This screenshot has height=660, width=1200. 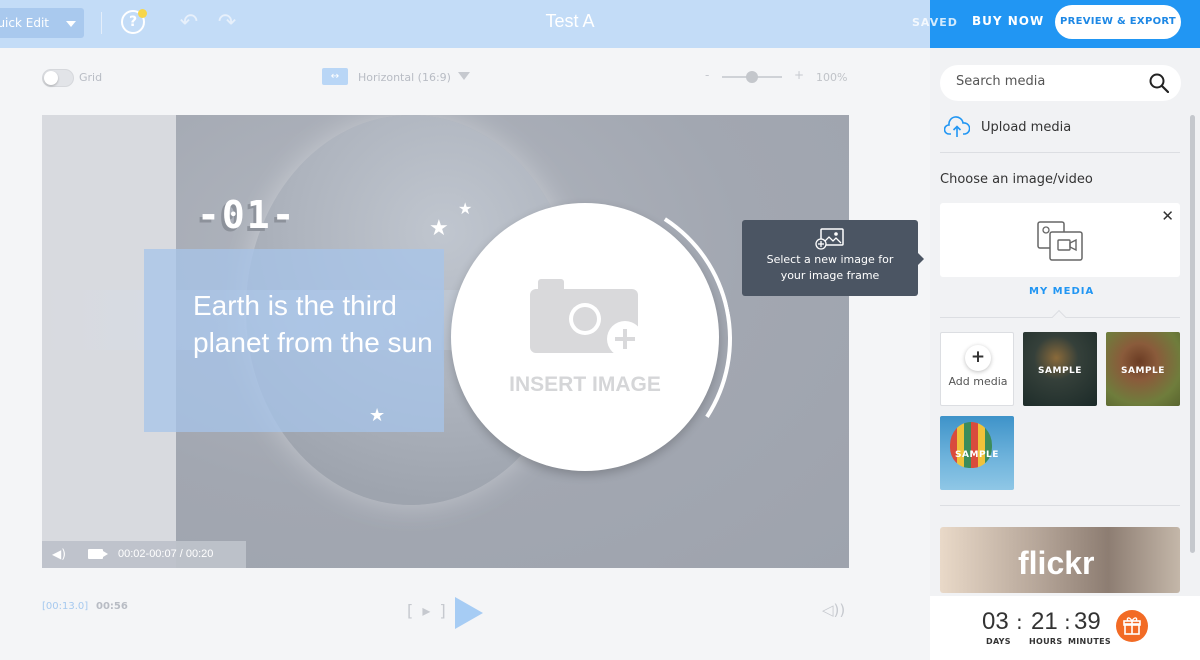 What do you see at coordinates (978, 381) in the screenshot?
I see `add-media-label: Add media` at bounding box center [978, 381].